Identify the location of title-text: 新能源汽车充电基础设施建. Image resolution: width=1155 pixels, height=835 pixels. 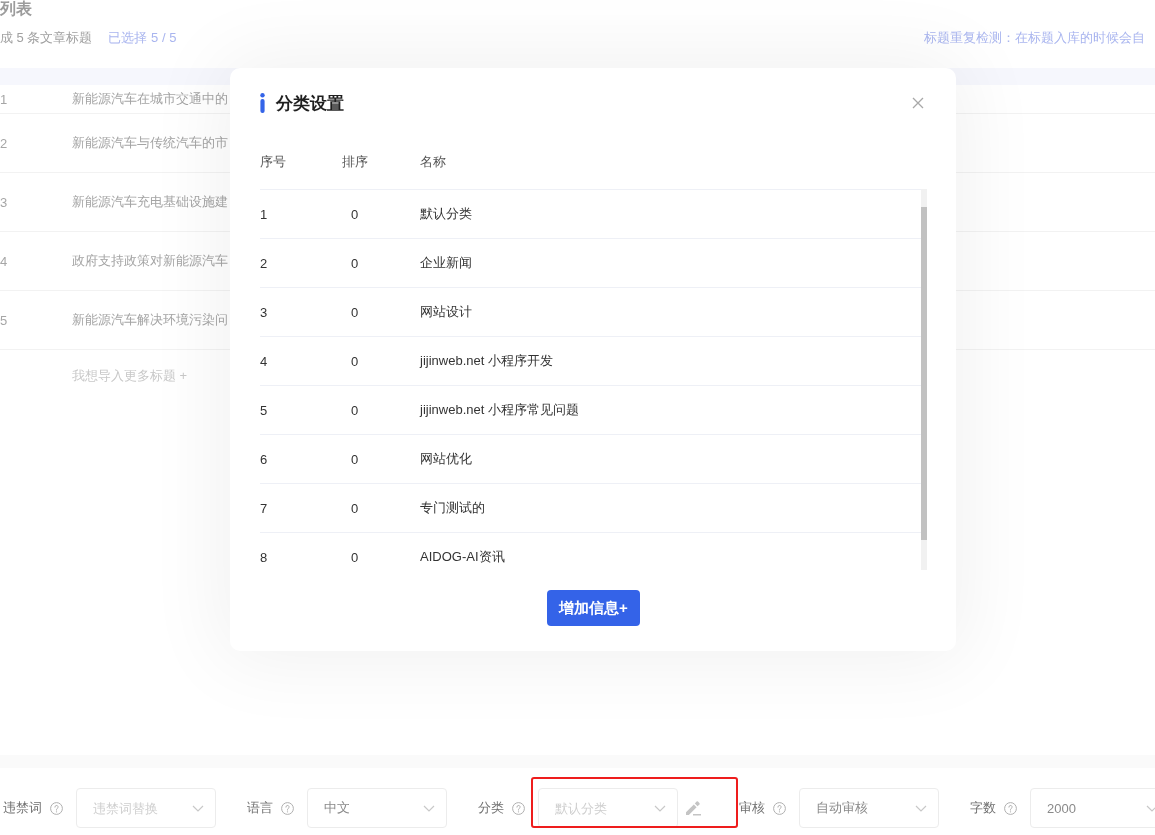
(150, 202).